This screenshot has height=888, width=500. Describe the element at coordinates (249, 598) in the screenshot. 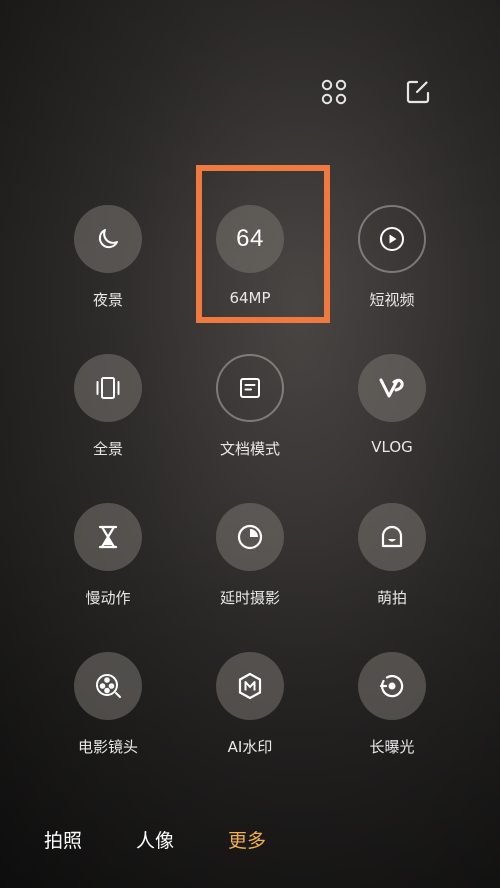

I see `mode-label: 延时摄影` at that location.